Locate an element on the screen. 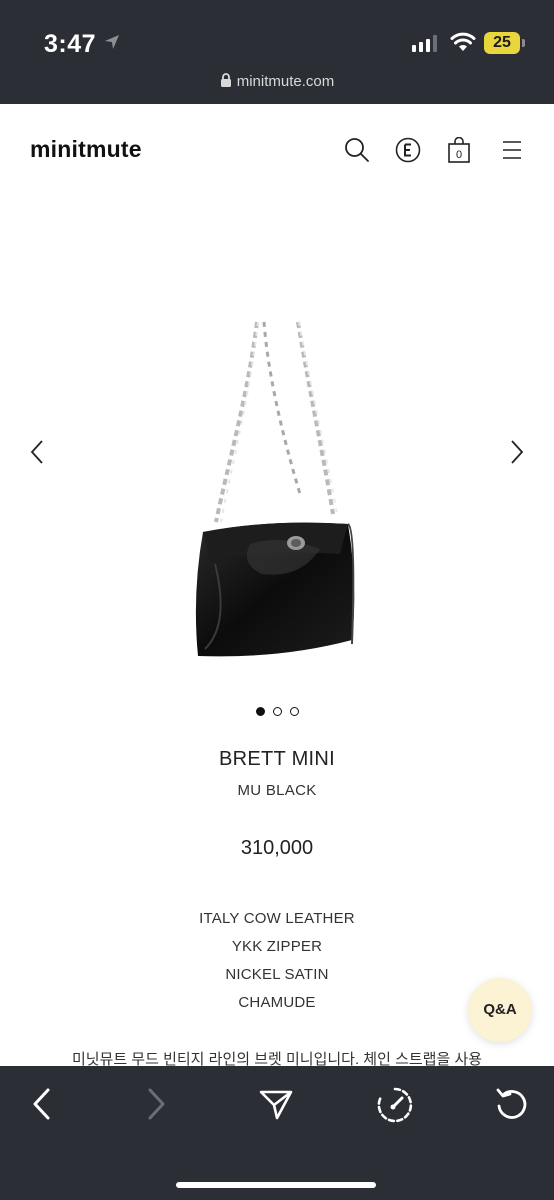  reload-icon is located at coordinates (512, 1104).